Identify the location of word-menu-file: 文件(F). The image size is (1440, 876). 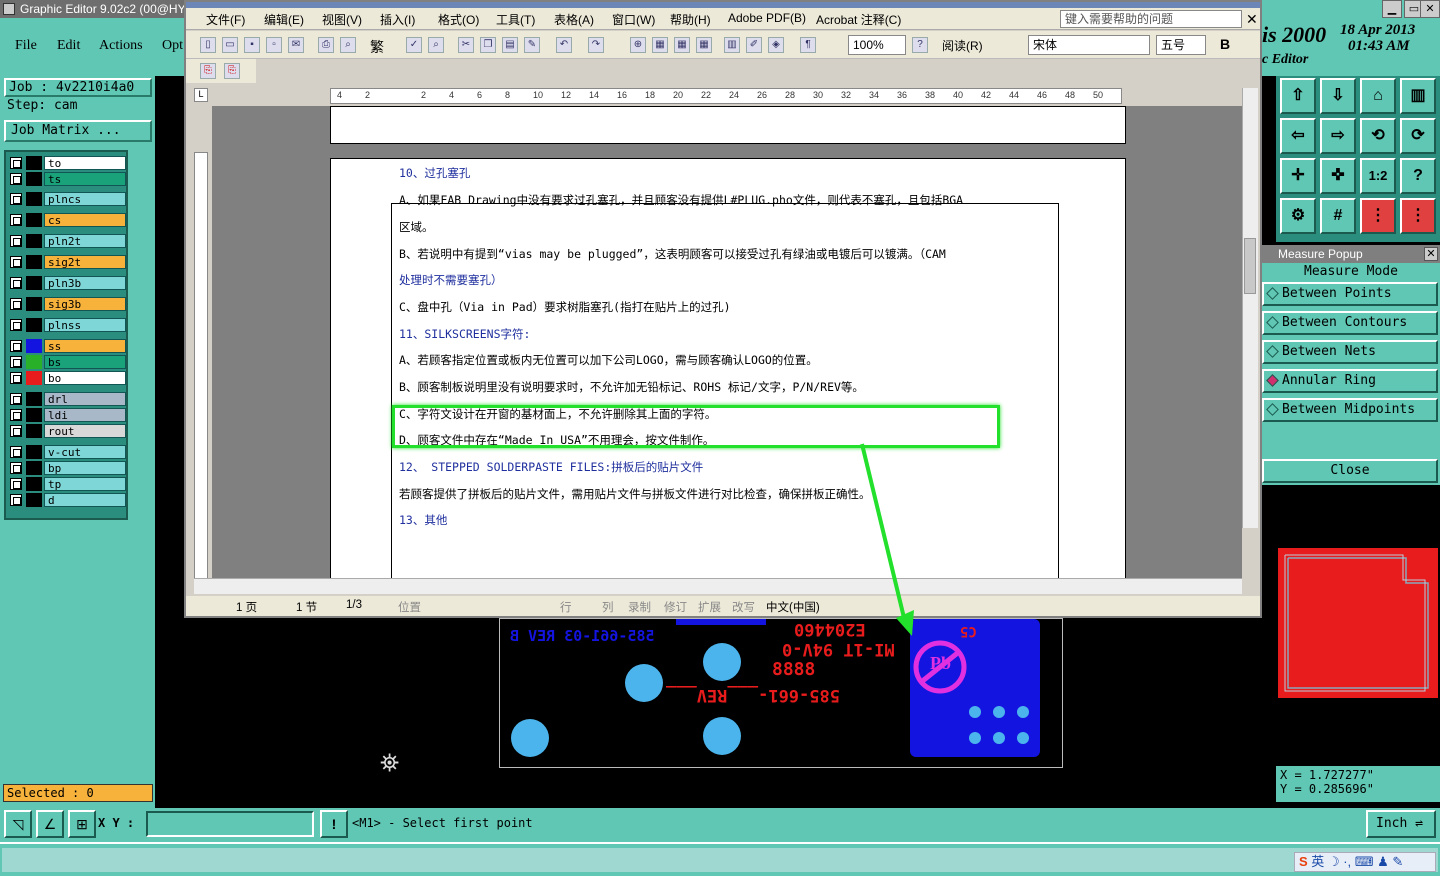
(225, 19).